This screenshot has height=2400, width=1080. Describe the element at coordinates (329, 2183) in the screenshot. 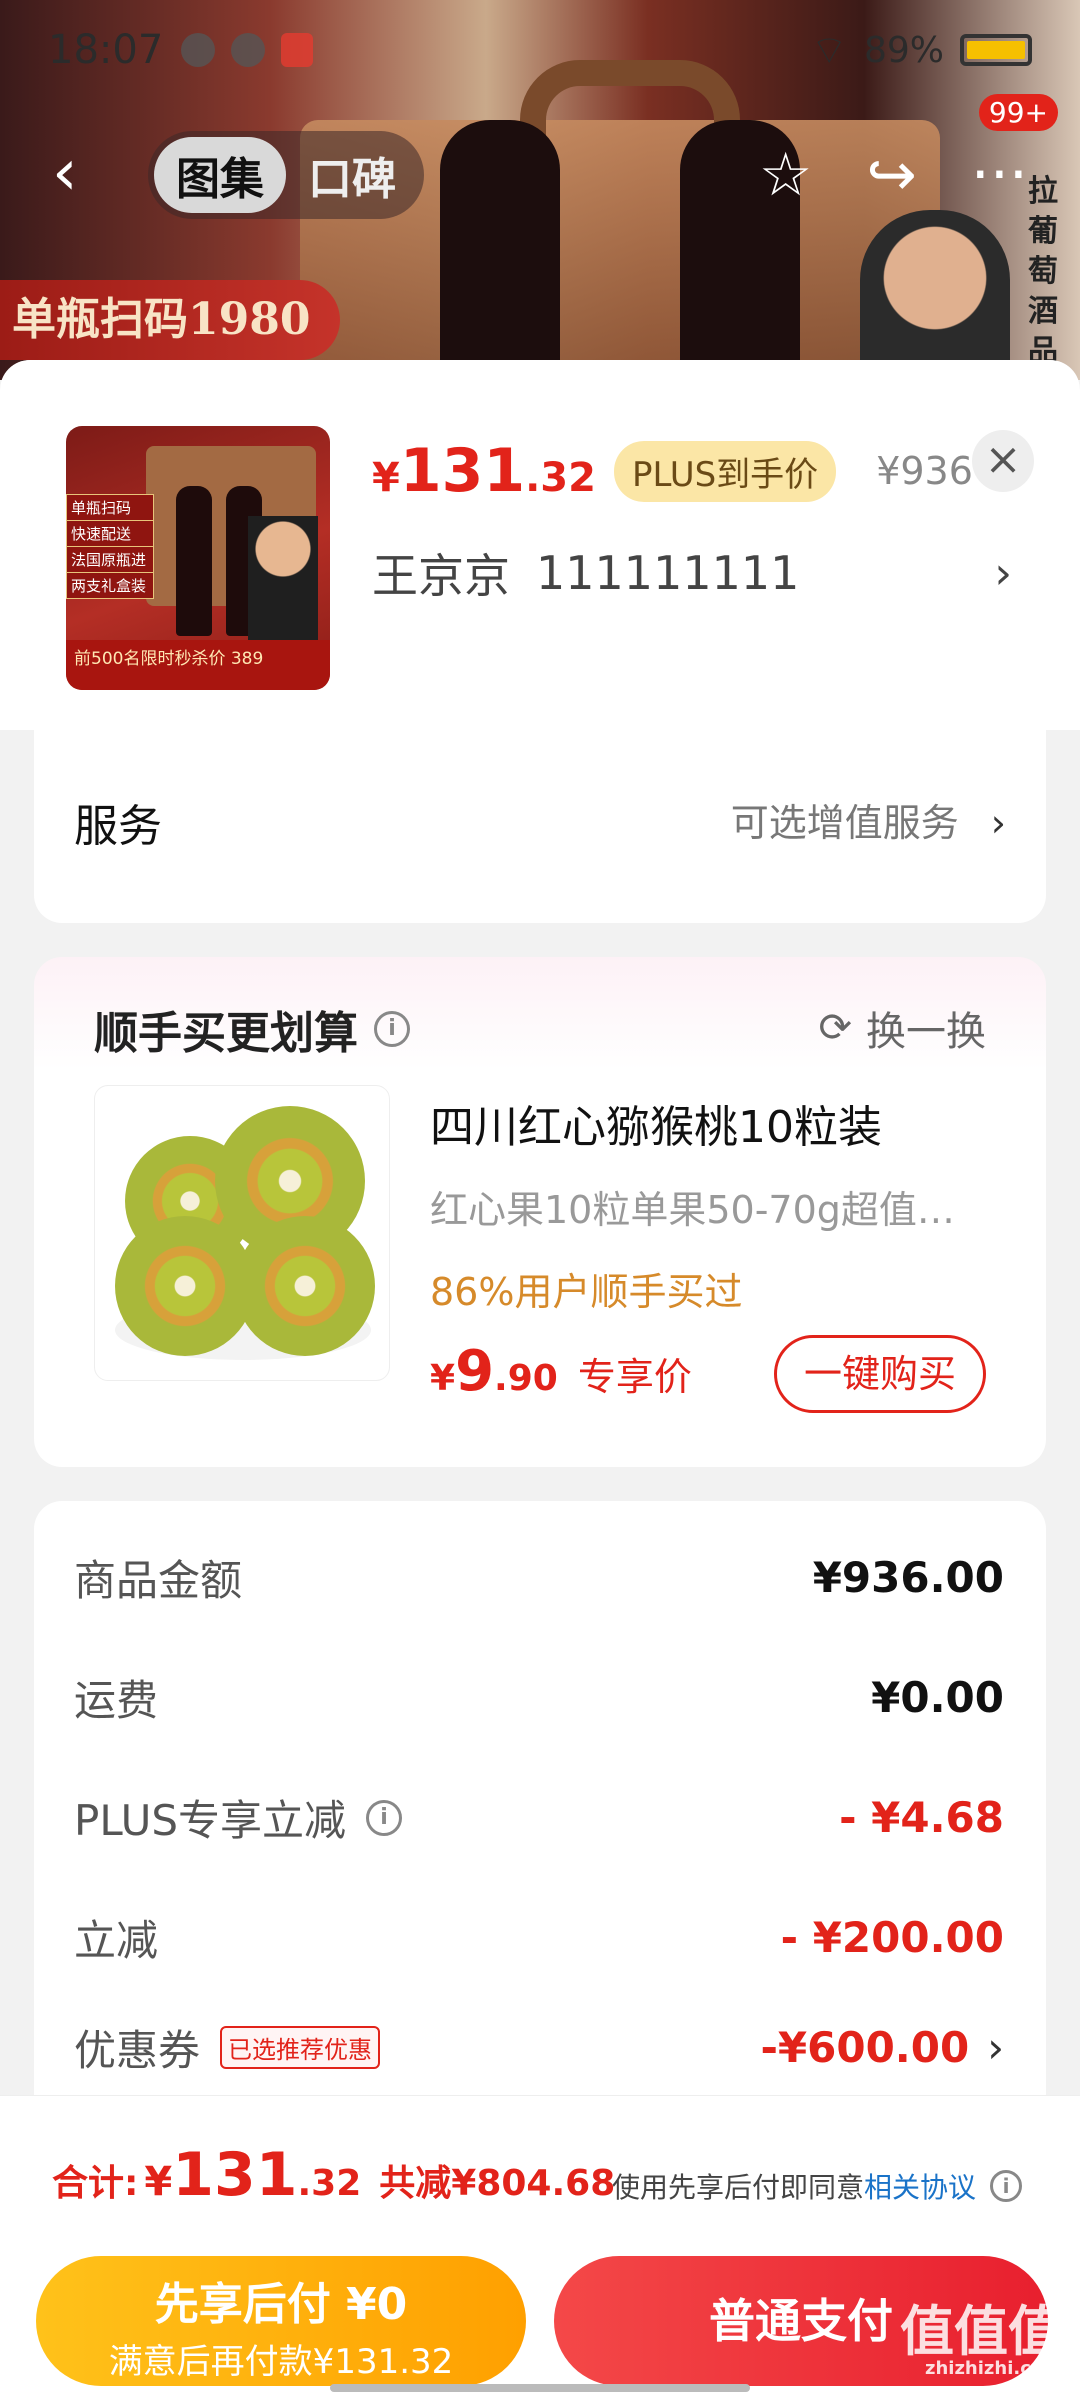

I see `total-dec: .32` at that location.